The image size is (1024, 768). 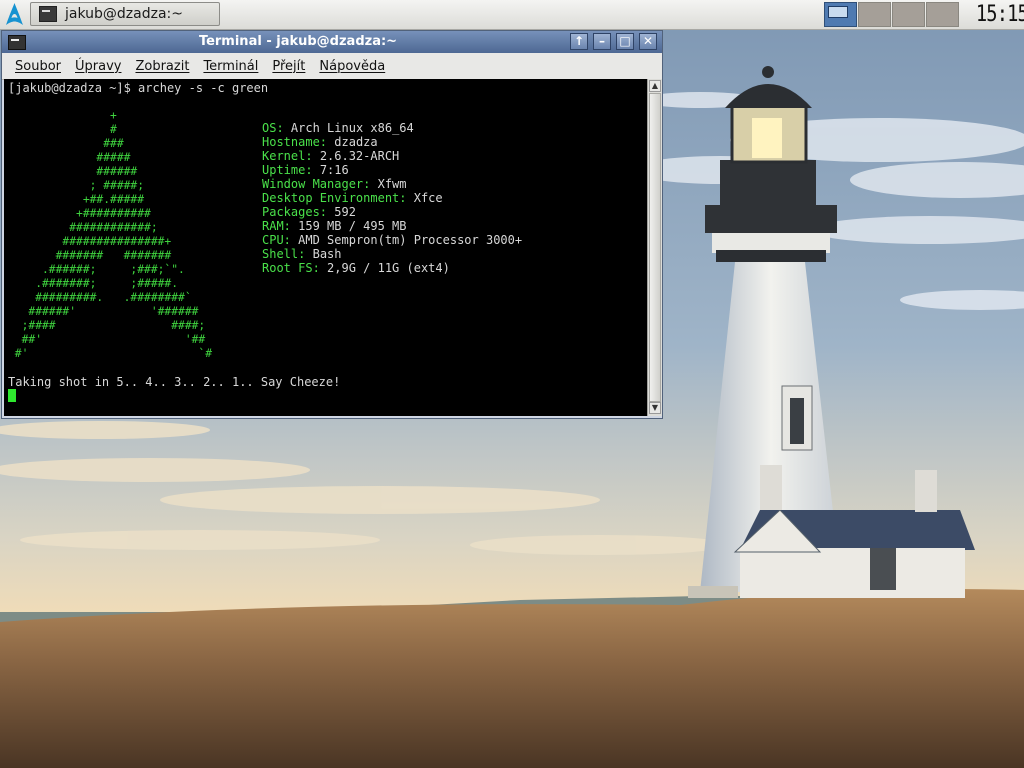 I want to click on menu-napoveda: Nápověda, so click(x=352, y=66).